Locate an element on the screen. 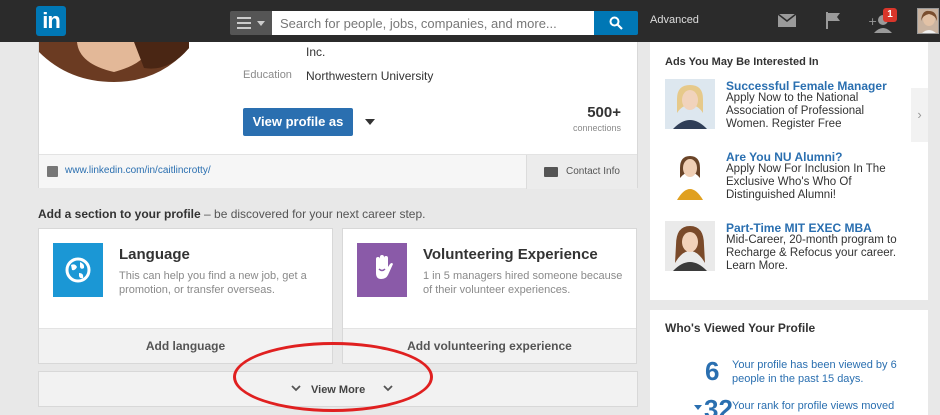 The image size is (940, 415). public-profile-url: www.linkedin.com/in/caitlincrotty/ is located at coordinates (138, 170).